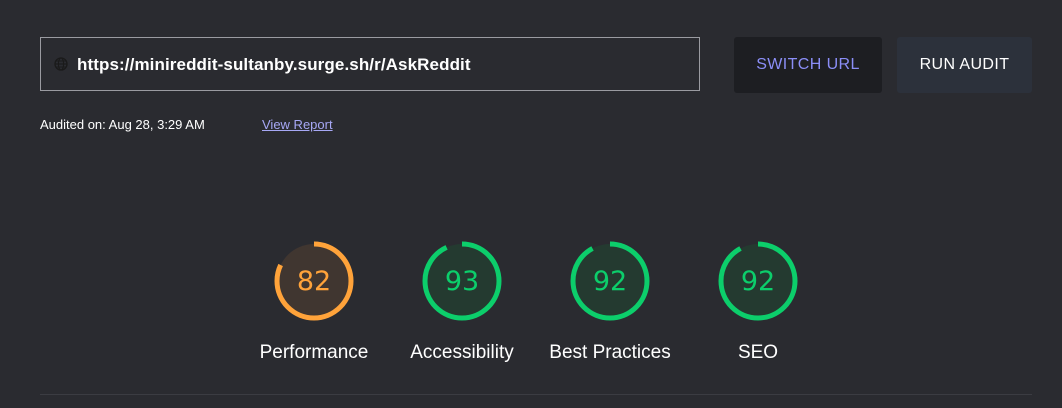 The height and width of the screenshot is (408, 1062). What do you see at coordinates (61, 64) in the screenshot?
I see `globe-icon` at bounding box center [61, 64].